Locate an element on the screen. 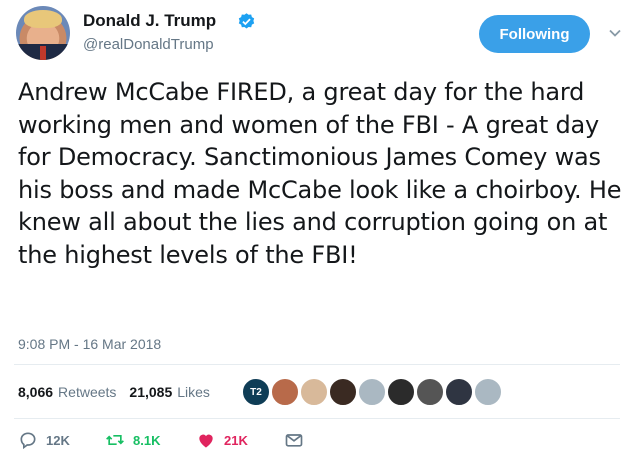  envelope-icon is located at coordinates (294, 440).